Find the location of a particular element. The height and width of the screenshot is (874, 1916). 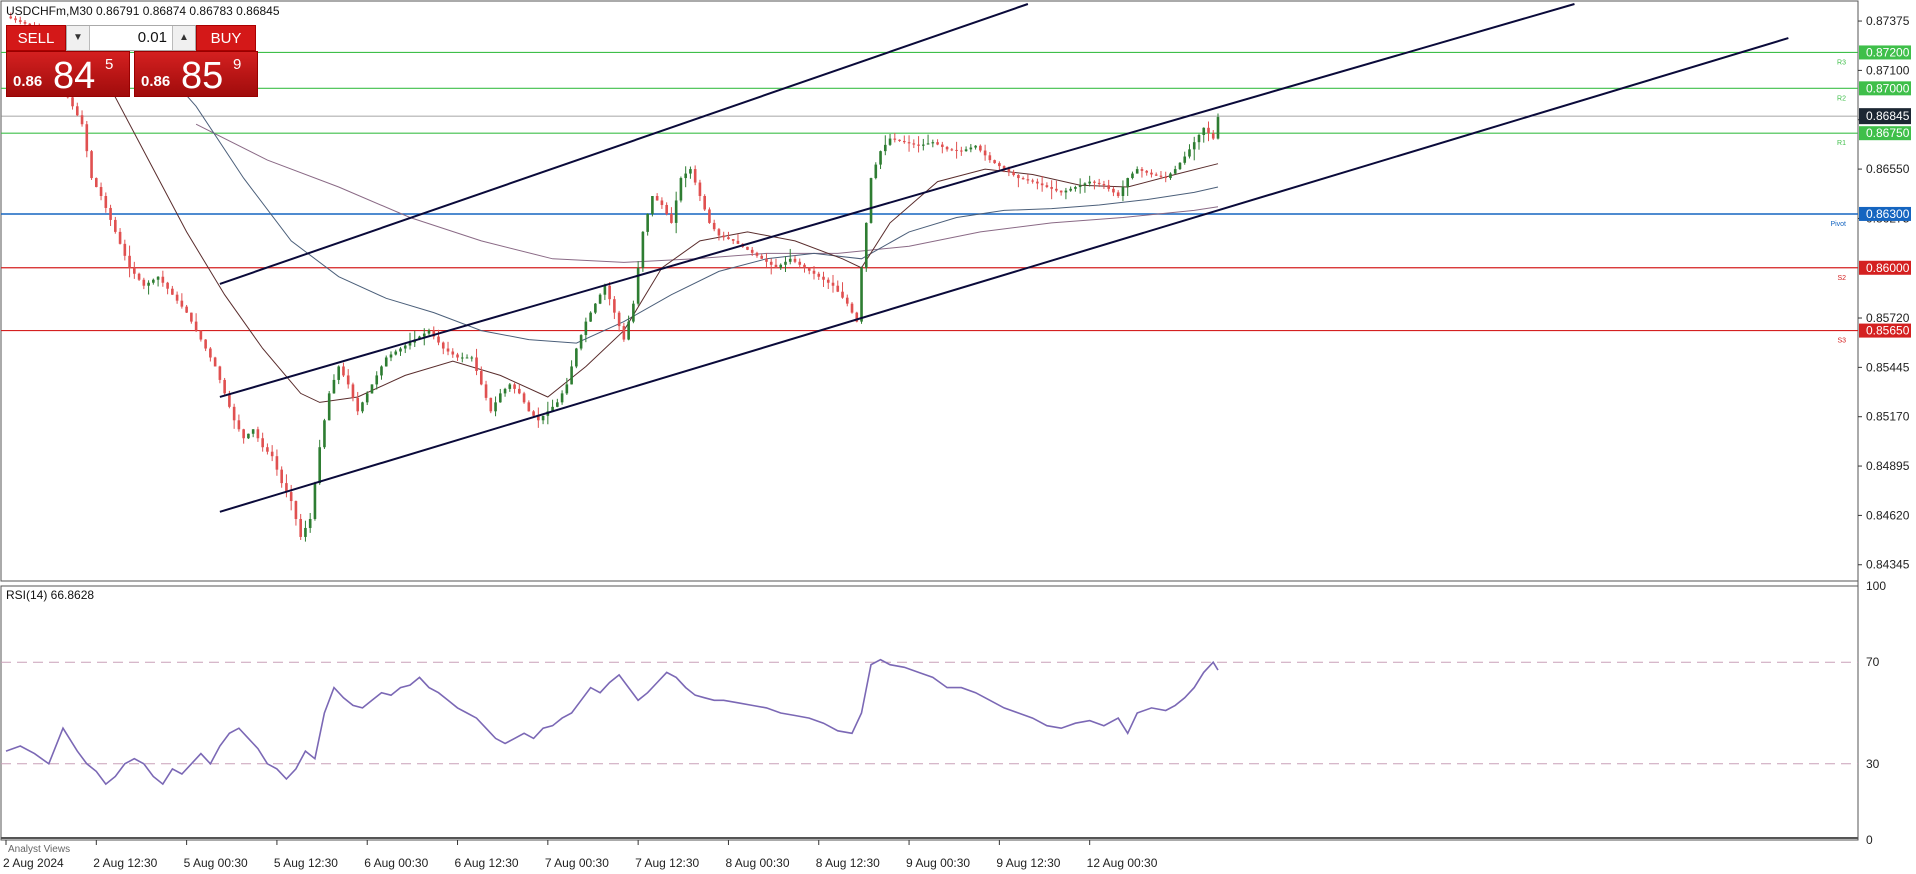

level-name-r3: R3 is located at coordinates (1841, 62).